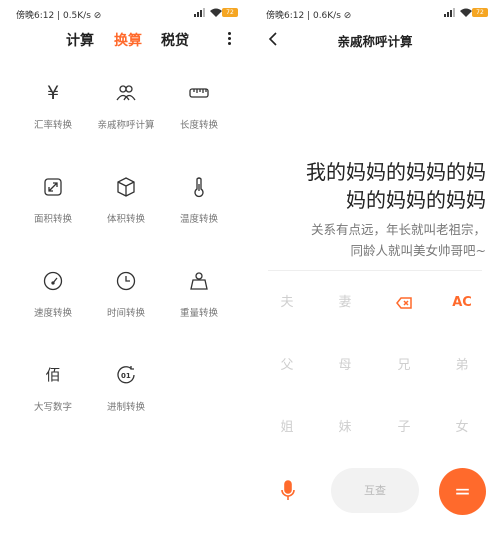  Describe the element at coordinates (53, 187) in the screenshot. I see `area-icon` at that location.